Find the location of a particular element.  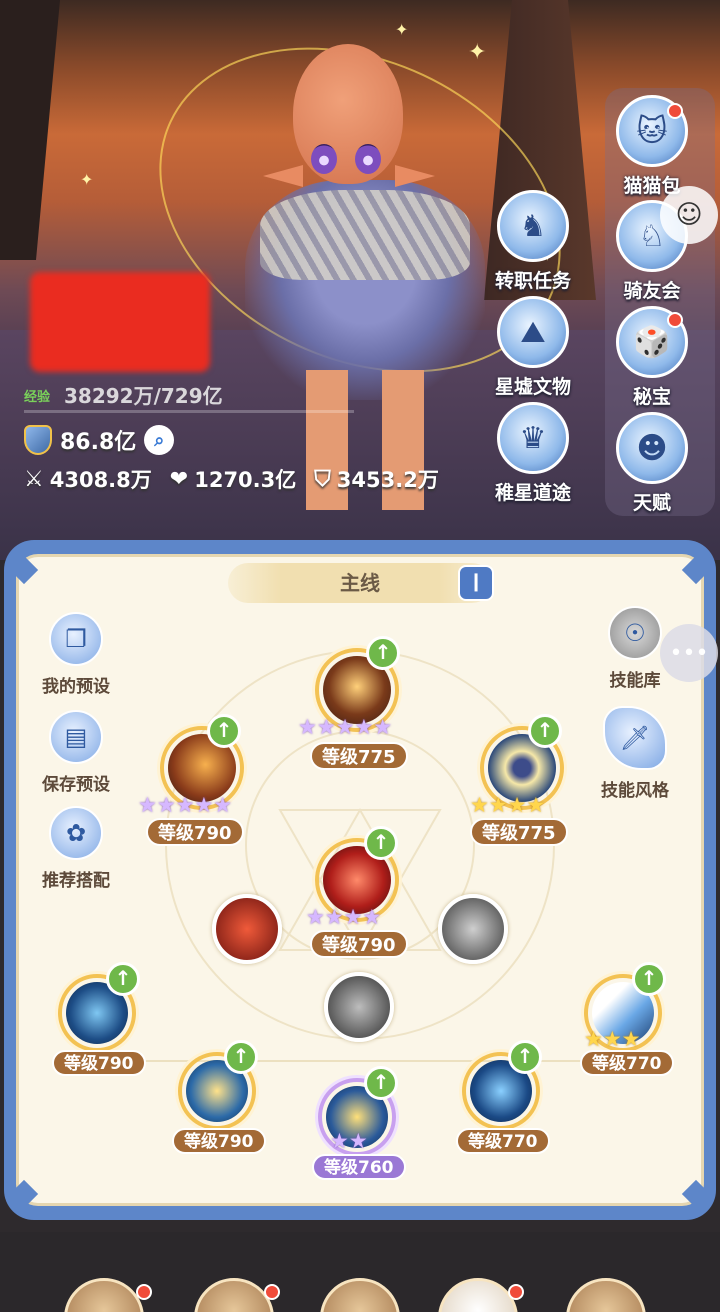

talent-label: 天赋 is located at coordinates (651, 503).